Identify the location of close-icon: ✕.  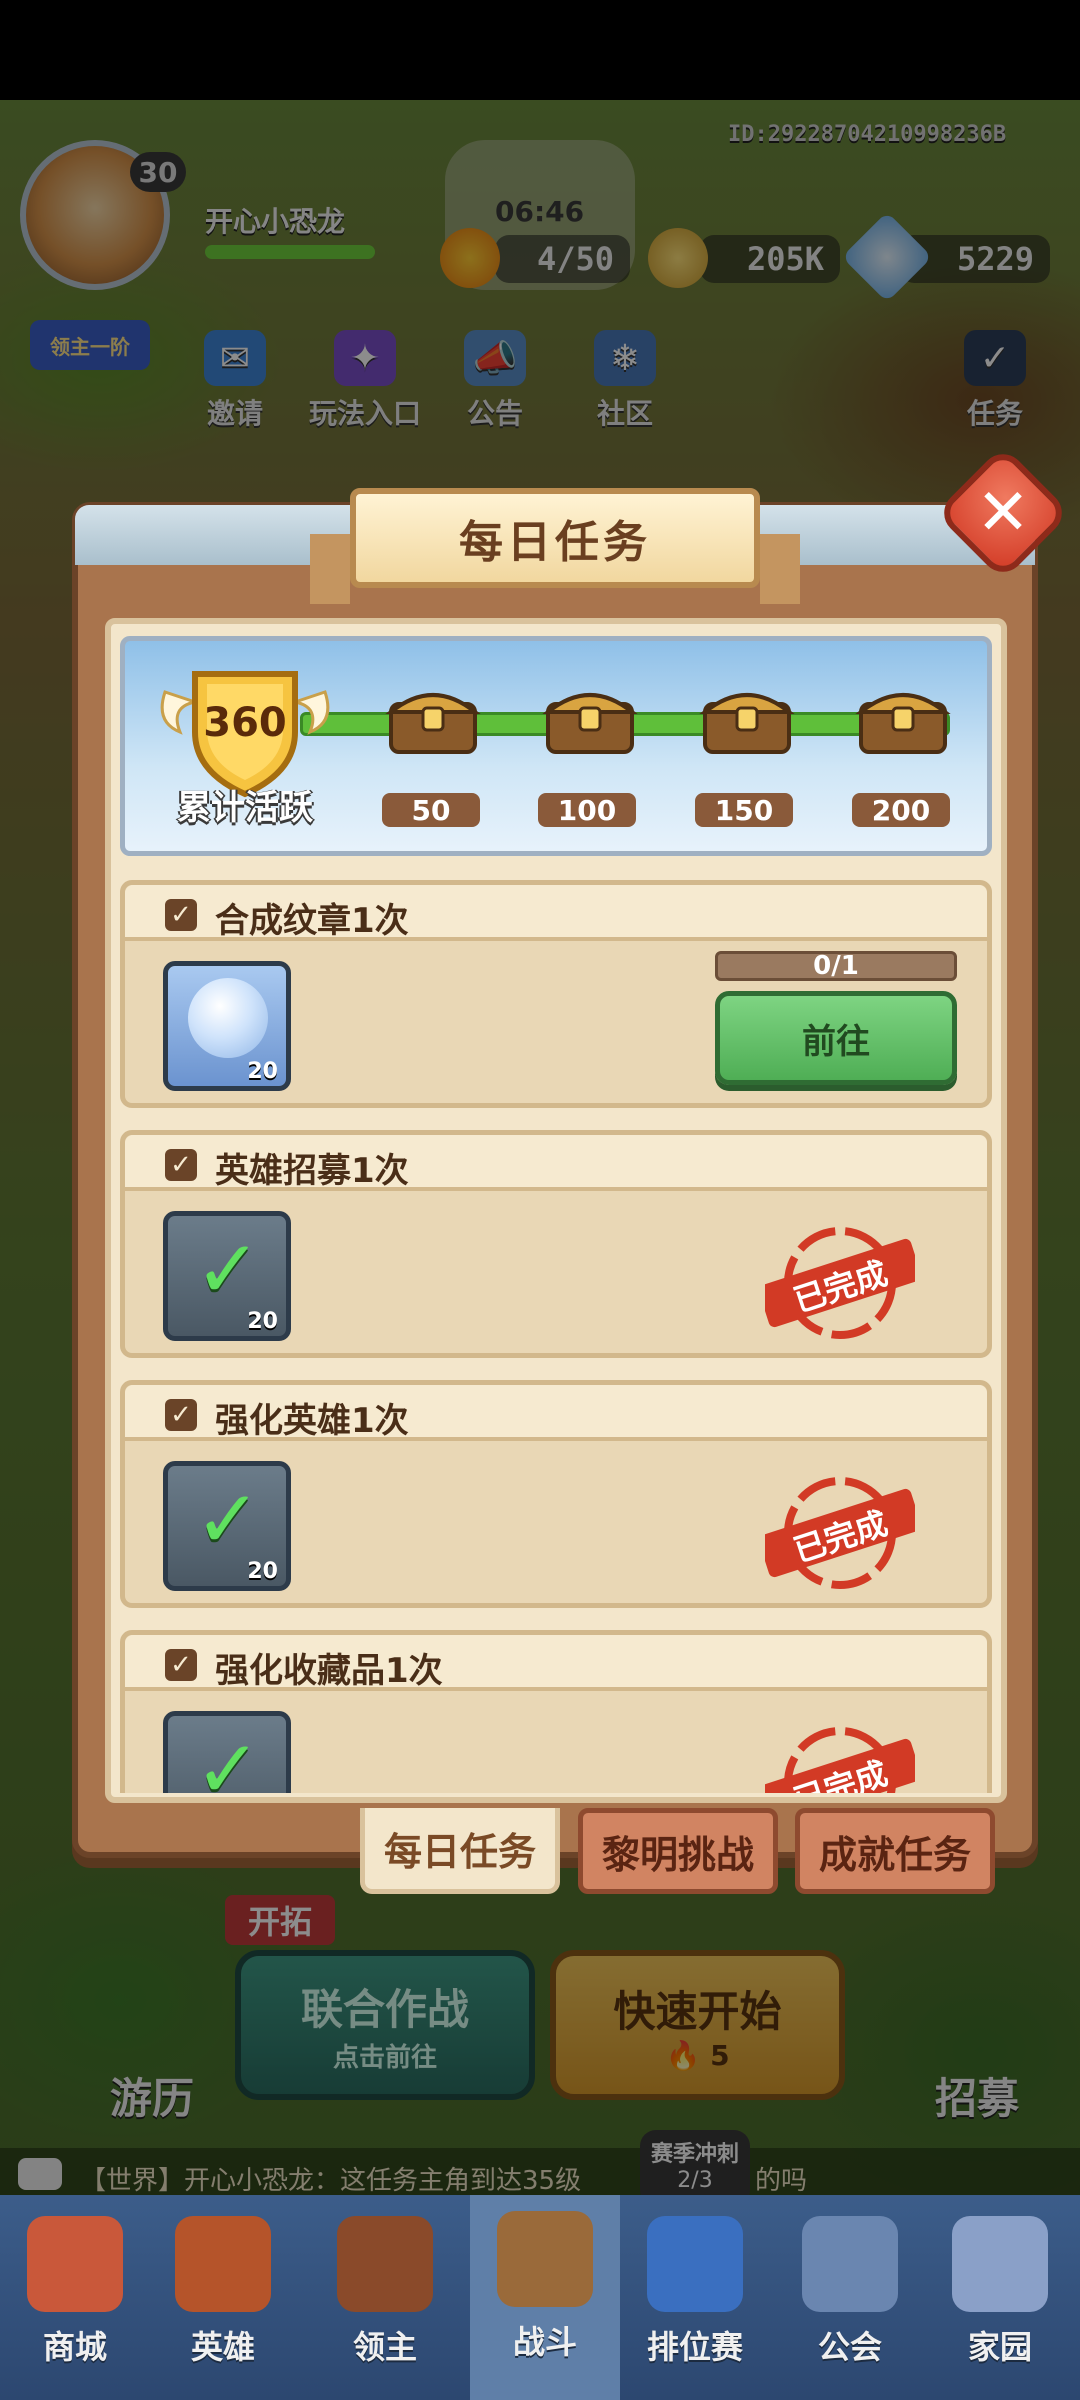
(1003, 513).